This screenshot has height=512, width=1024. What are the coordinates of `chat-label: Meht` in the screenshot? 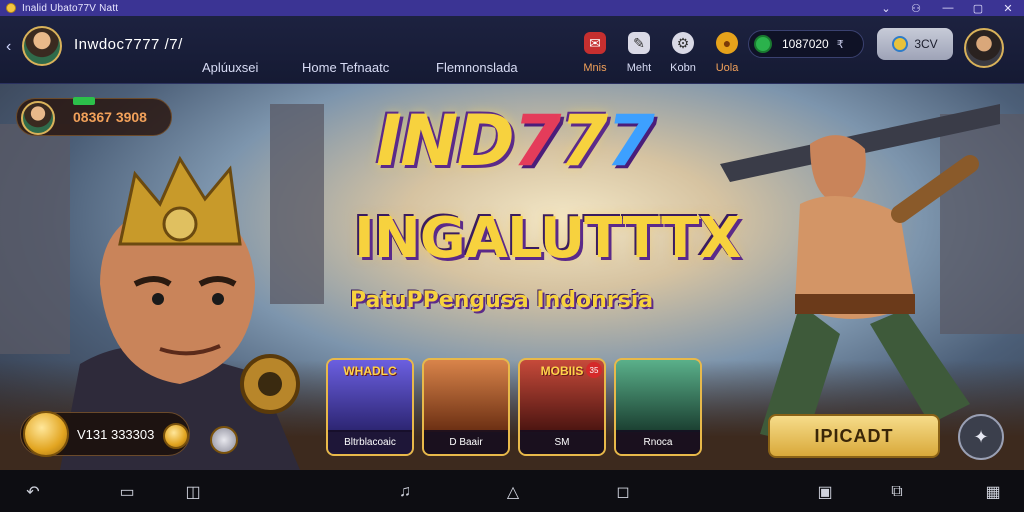 It's located at (639, 68).